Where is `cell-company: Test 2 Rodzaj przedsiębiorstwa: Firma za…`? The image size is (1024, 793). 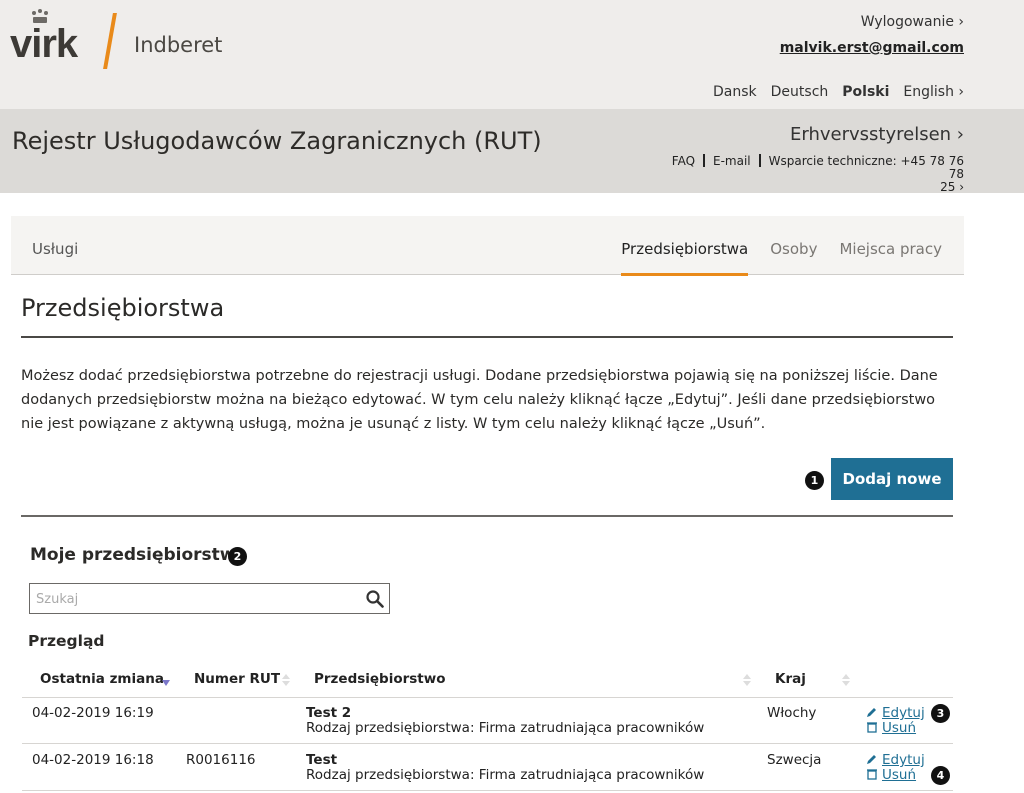
cell-company: Test 2 Rodzaj przedsiębiorstwa: Firma za… is located at coordinates (505, 721).